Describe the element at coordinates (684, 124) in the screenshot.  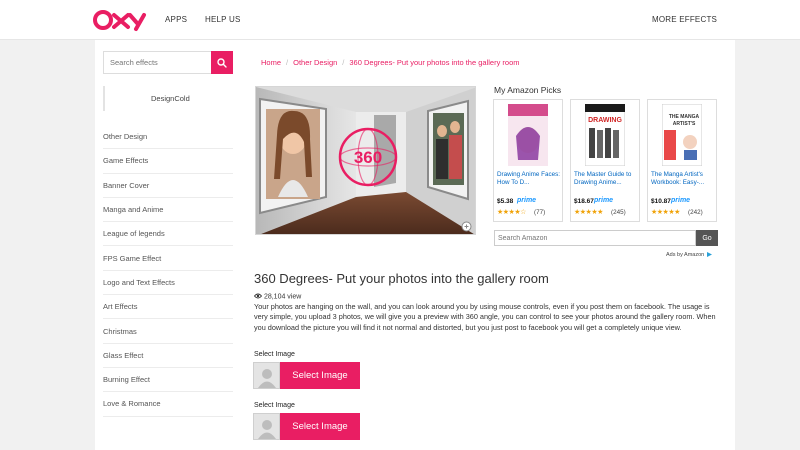
I see `svg-text: ARTIST'S` at that location.